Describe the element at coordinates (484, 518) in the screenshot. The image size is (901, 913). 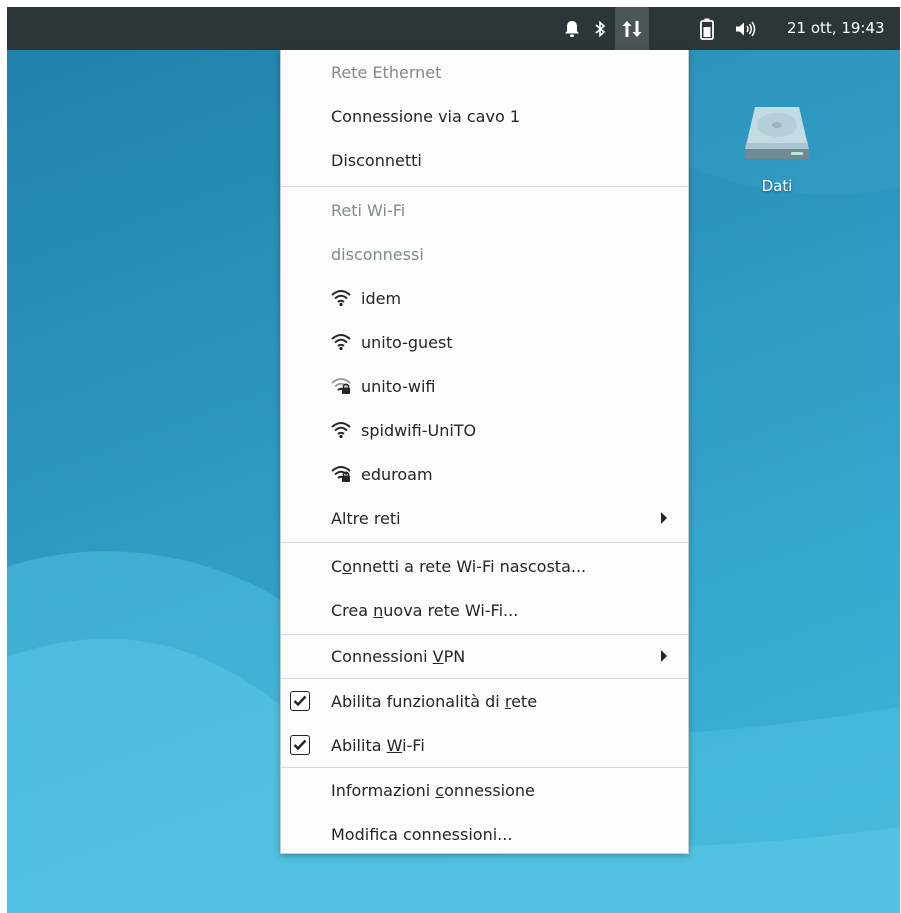
I see `other-networks-item: Altre reti` at that location.